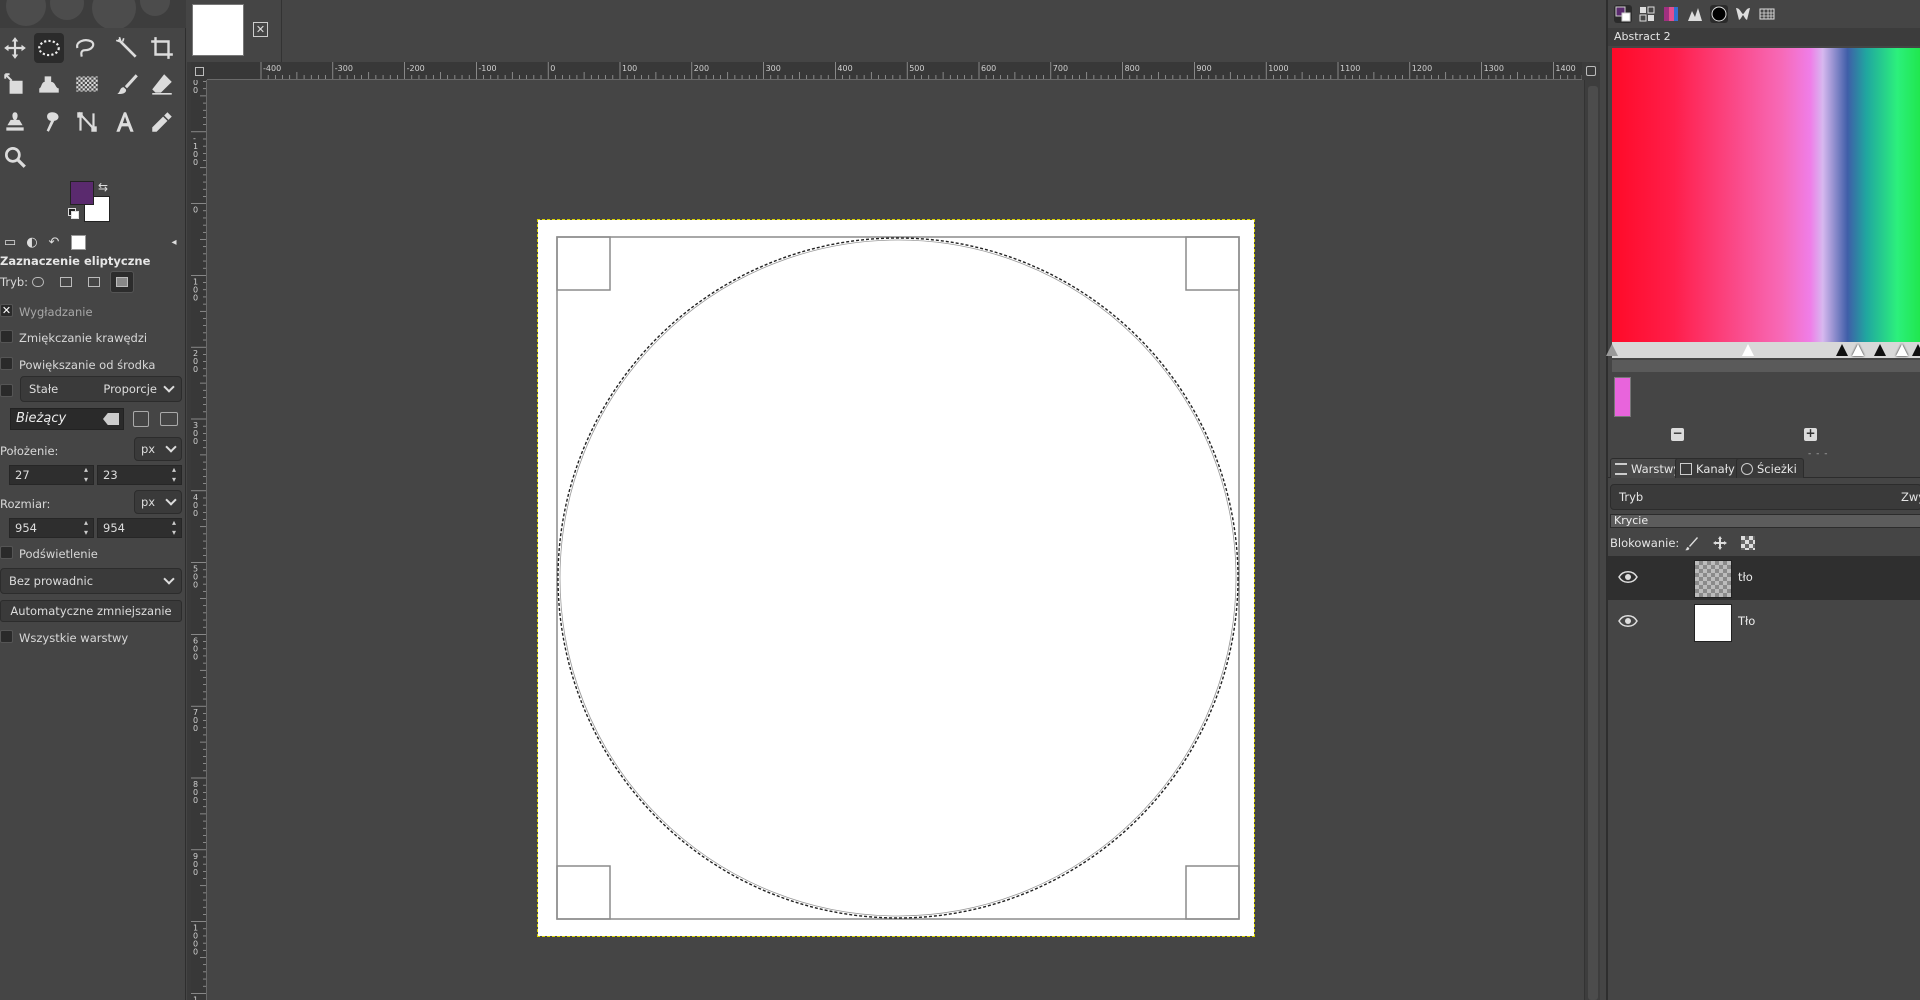 The height and width of the screenshot is (1000, 1920). Describe the element at coordinates (1743, 14) in the screenshot. I see `dynamics-tab-icon` at that location.